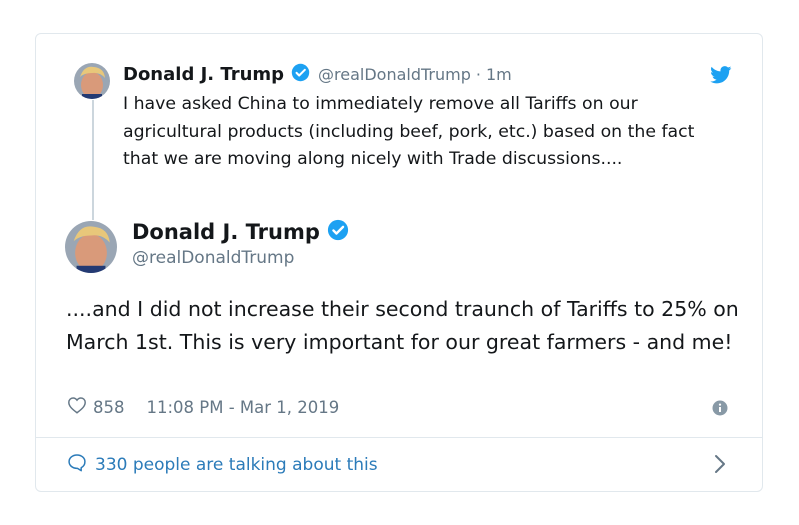  Describe the element at coordinates (236, 465) in the screenshot. I see `conversation-label: 330 people are talking about this` at that location.